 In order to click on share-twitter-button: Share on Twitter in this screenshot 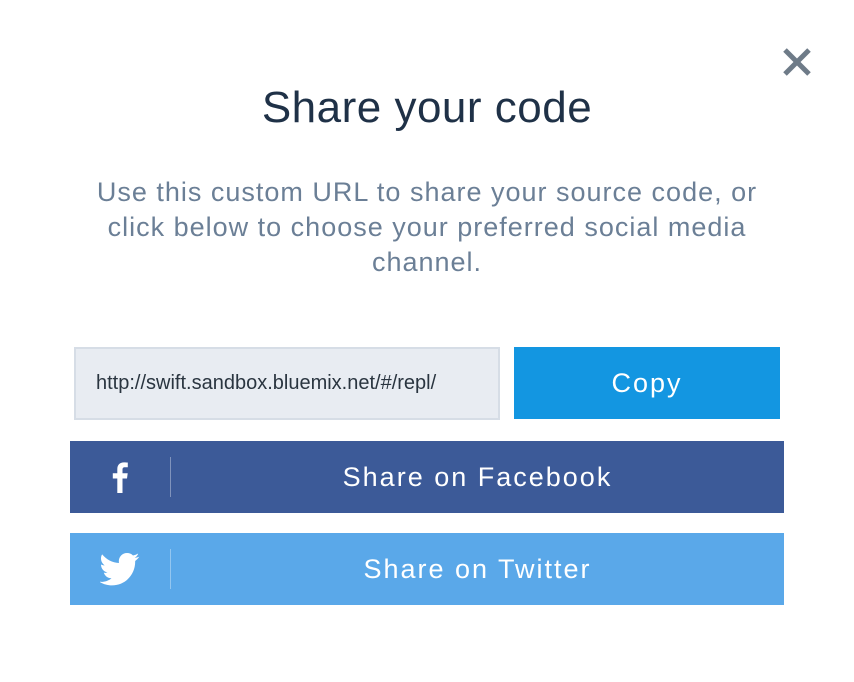, I will do `click(427, 569)`.